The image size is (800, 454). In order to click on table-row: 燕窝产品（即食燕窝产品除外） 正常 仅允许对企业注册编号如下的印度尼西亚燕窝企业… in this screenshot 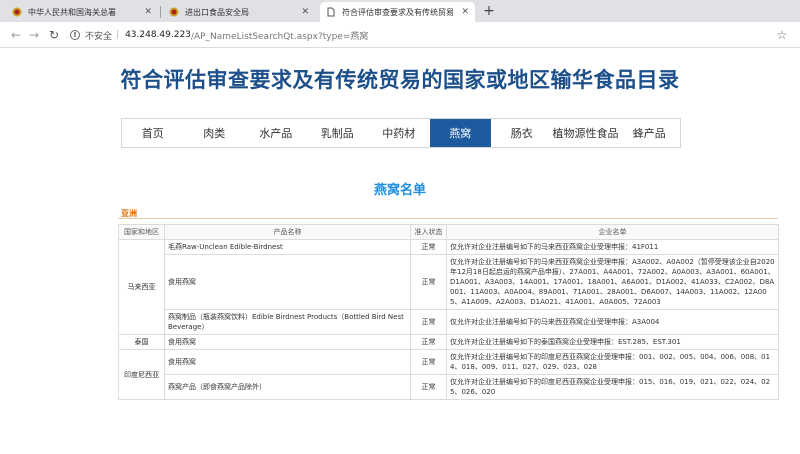, I will do `click(449, 387)`.